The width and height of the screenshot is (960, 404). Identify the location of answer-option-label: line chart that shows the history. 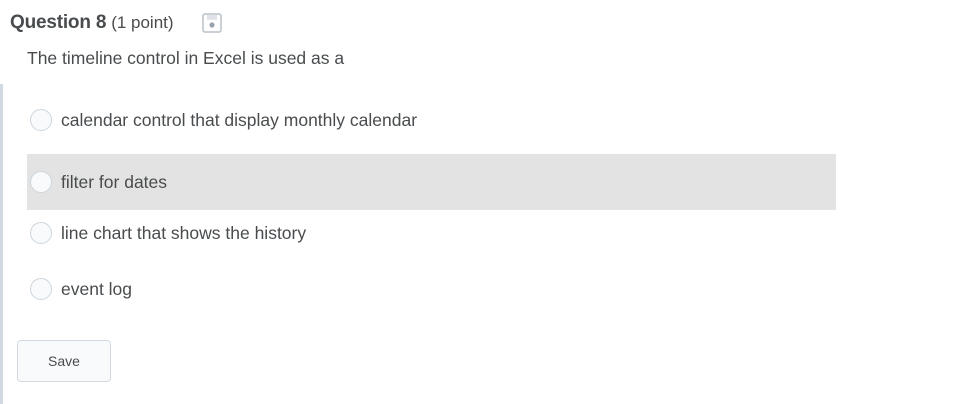
(184, 232).